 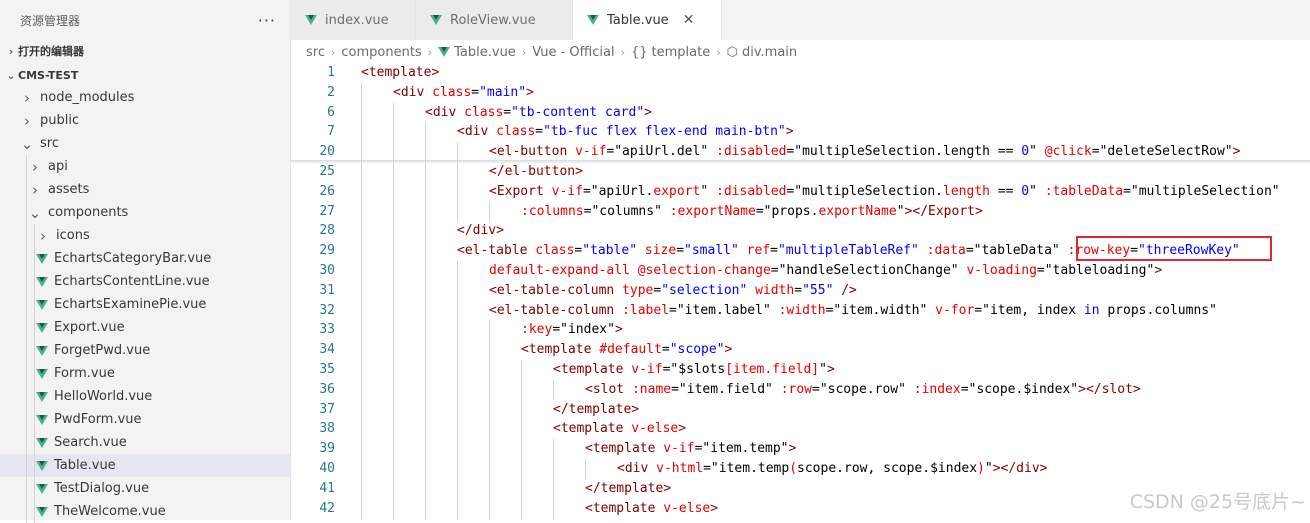 I want to click on breadcrumb-item: template, so click(x=681, y=52).